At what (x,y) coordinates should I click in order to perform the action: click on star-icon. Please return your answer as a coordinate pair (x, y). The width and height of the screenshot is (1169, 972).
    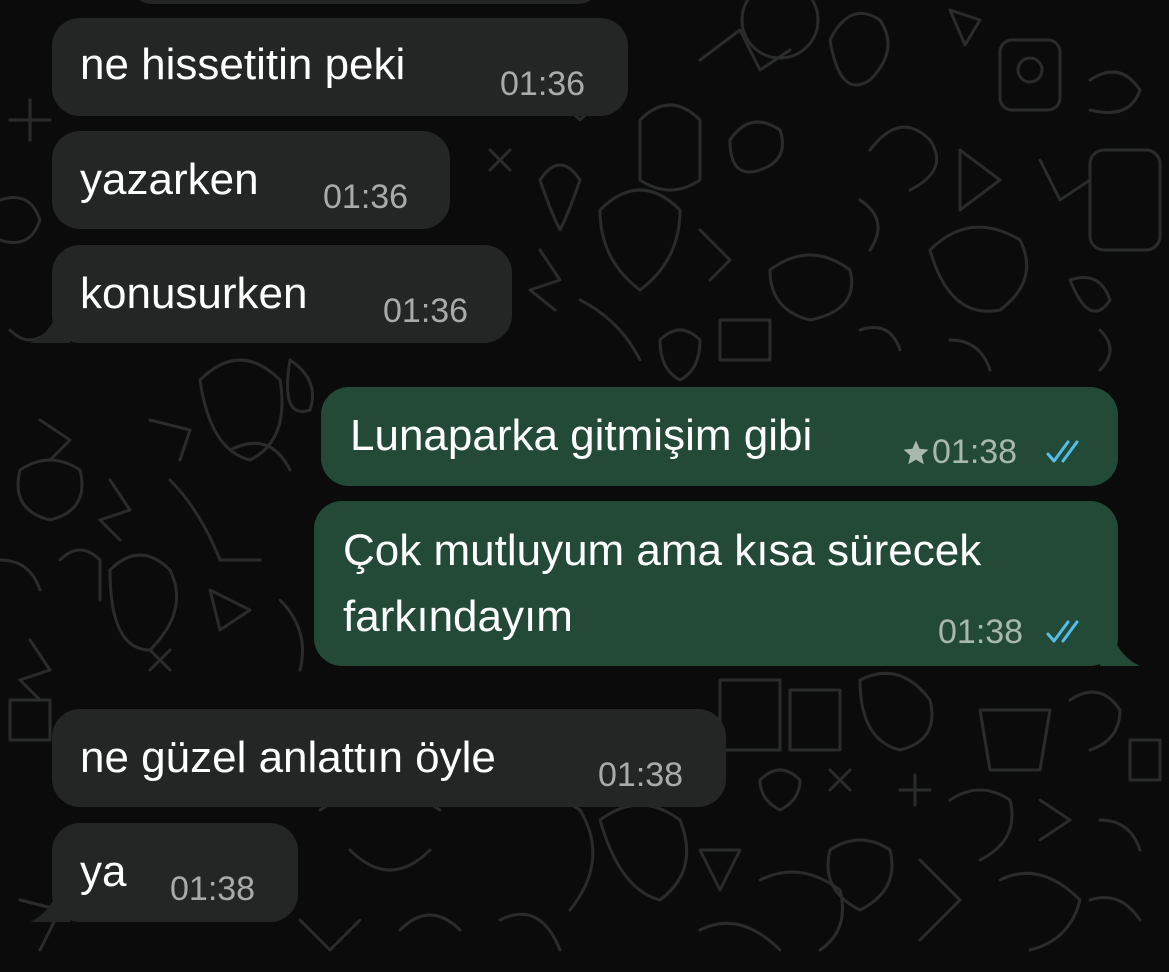
    Looking at the image, I should click on (916, 452).